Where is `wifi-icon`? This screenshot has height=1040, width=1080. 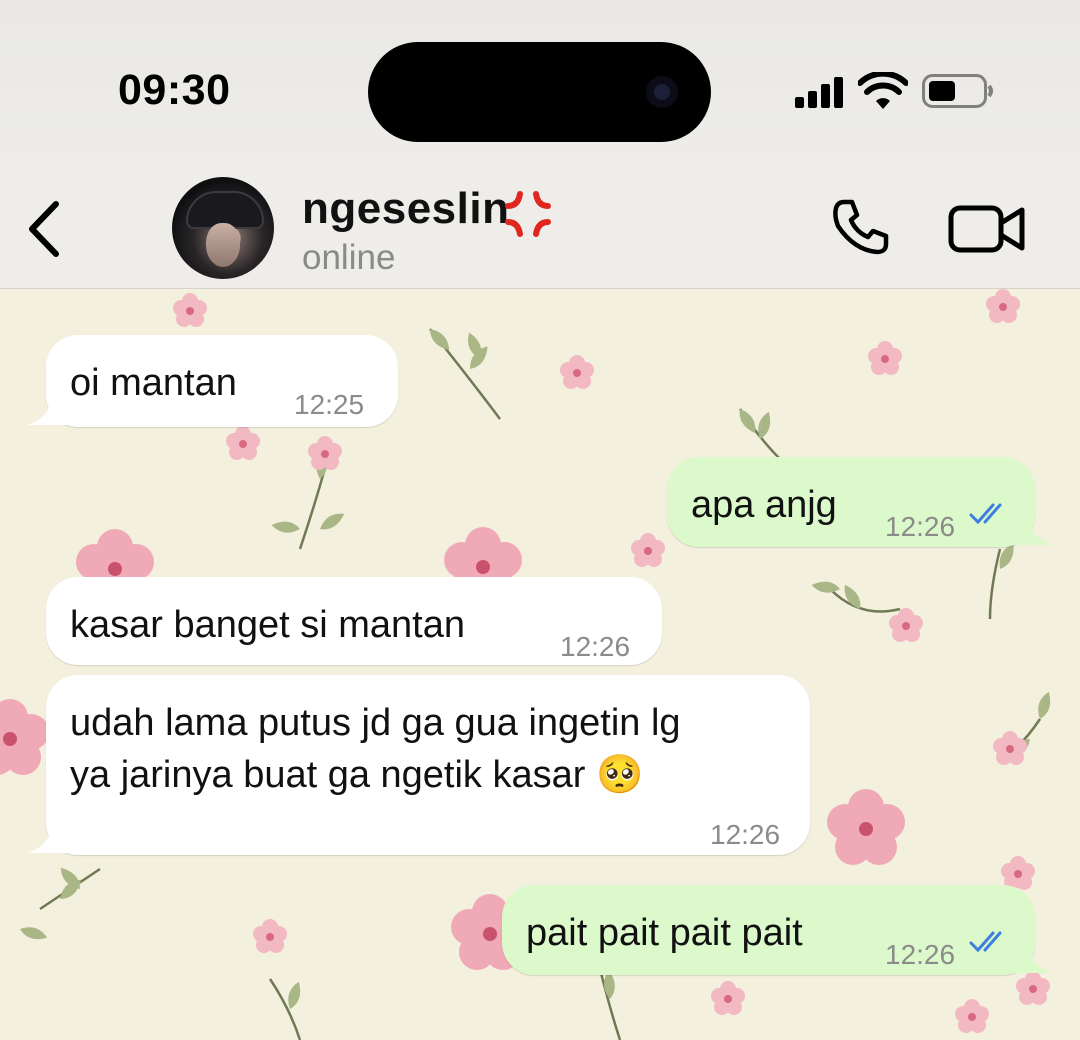
wifi-icon is located at coordinates (883, 90).